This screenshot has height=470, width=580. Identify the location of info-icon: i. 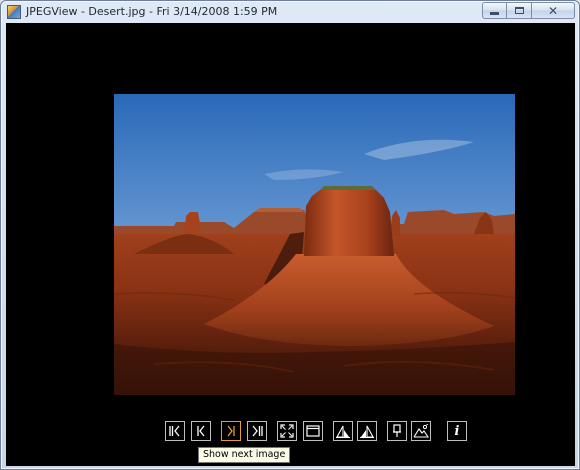
(457, 431).